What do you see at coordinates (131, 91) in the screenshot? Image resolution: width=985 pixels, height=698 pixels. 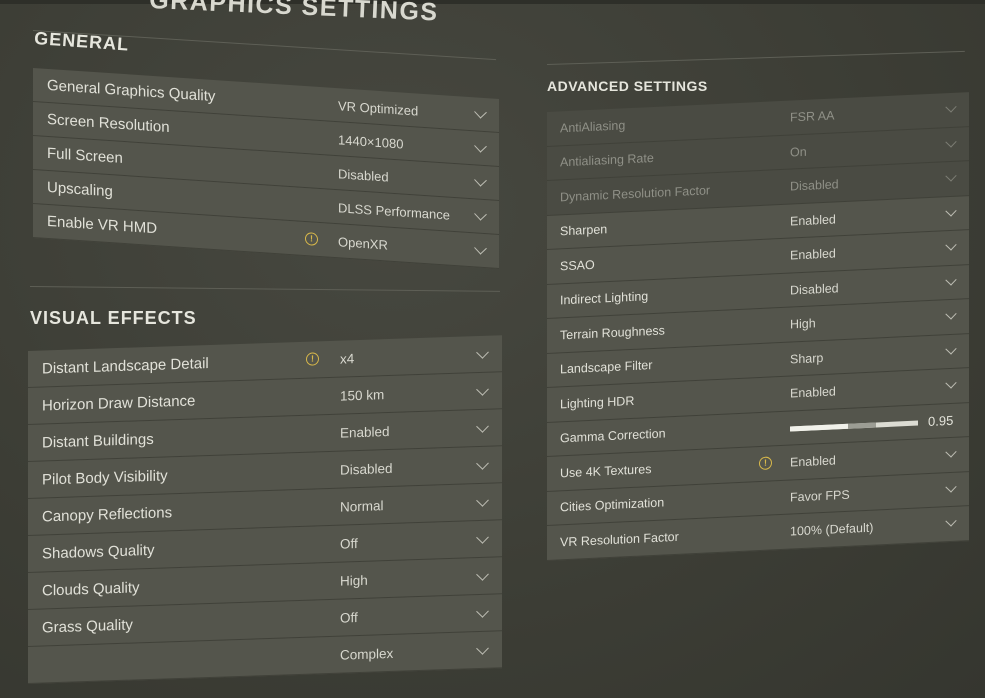 I see `setting-label: General Graphics Quality` at bounding box center [131, 91].